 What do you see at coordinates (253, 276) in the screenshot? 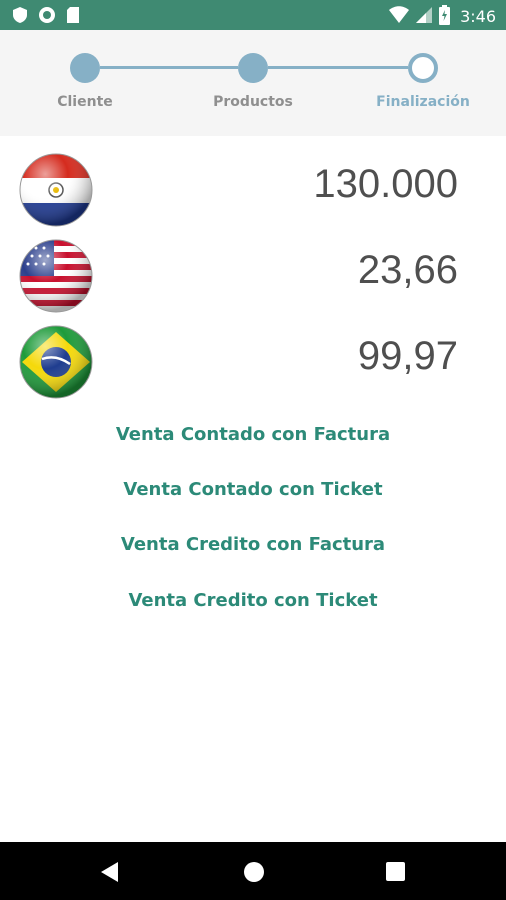
I see `currency-row-usd: 23,66` at bounding box center [253, 276].